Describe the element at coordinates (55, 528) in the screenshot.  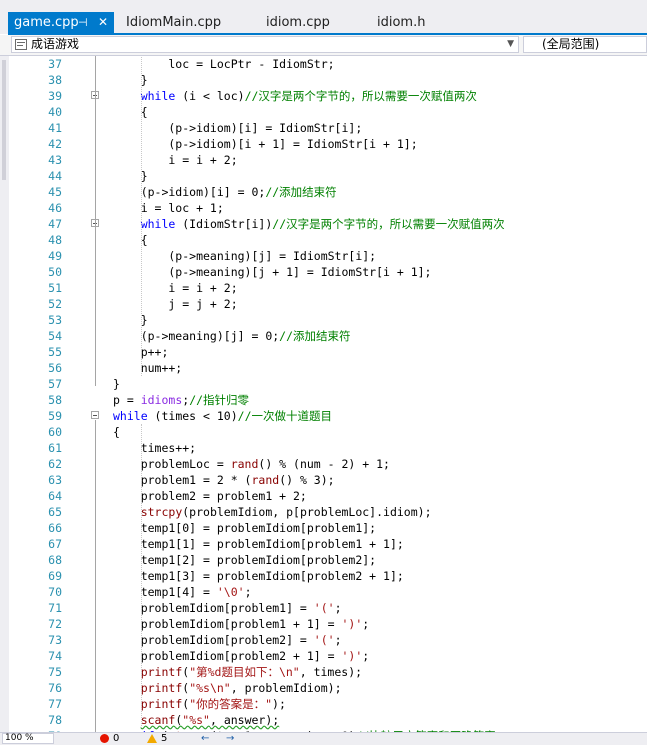
I see `line-number: 66` at that location.